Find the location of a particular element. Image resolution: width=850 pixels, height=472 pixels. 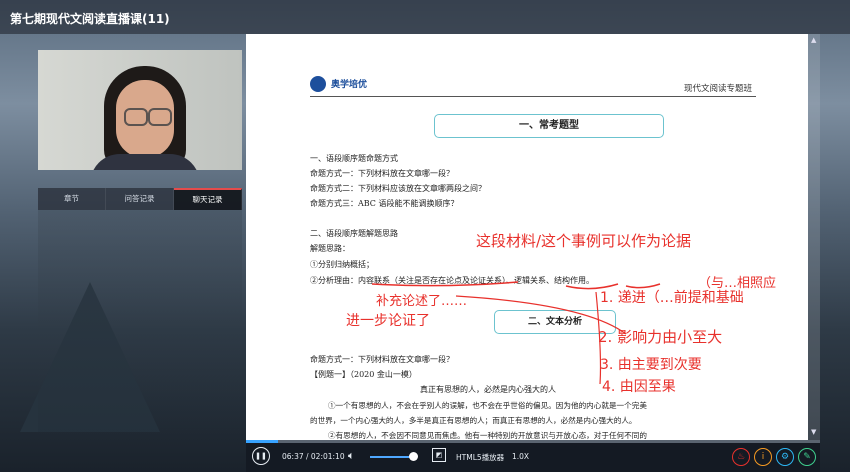

tab-chat-records: 聊天记录 is located at coordinates (208, 199).